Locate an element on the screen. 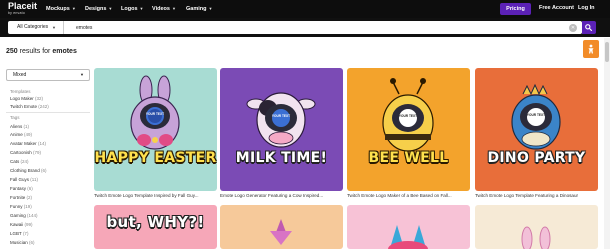  filter-count: (79) is located at coordinates (37, 152).